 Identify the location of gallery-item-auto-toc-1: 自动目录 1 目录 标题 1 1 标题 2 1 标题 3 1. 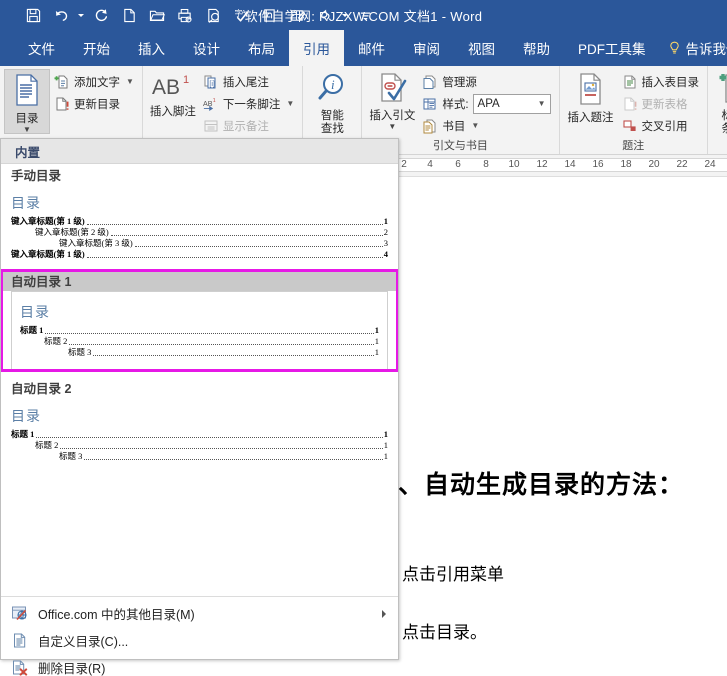
(199, 320).